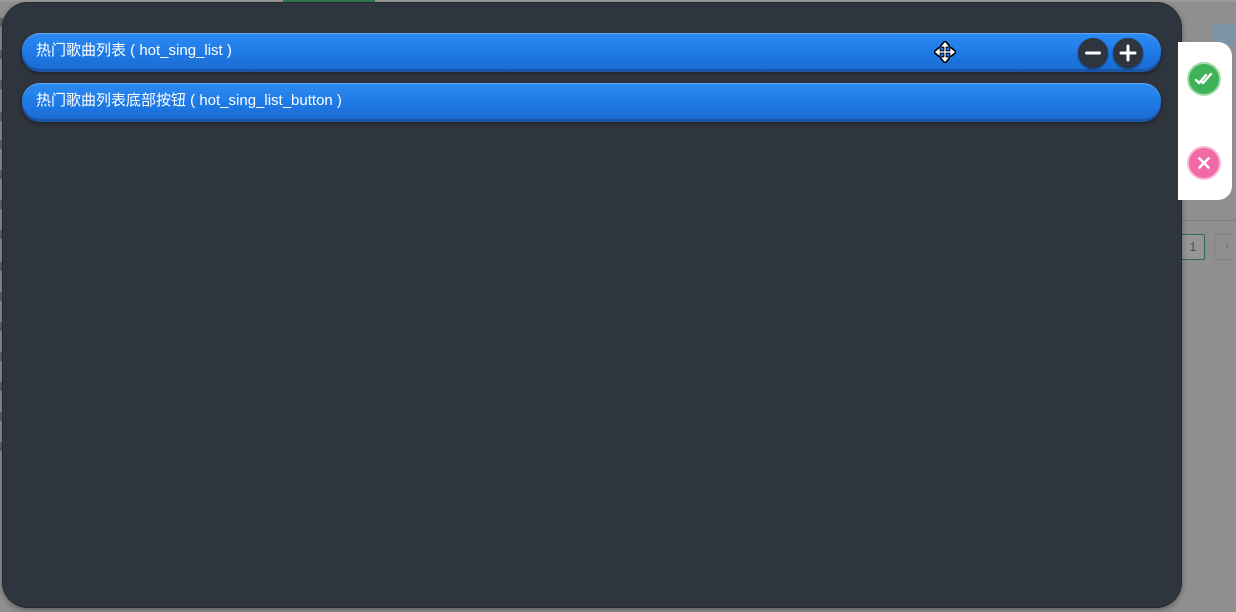 The height and width of the screenshot is (612, 1236). Describe the element at coordinates (591, 101) in the screenshot. I see `block-row-hot-sing-list-button: 热门歌曲列表底部按钮 ( hot_sing_list_button )` at that location.